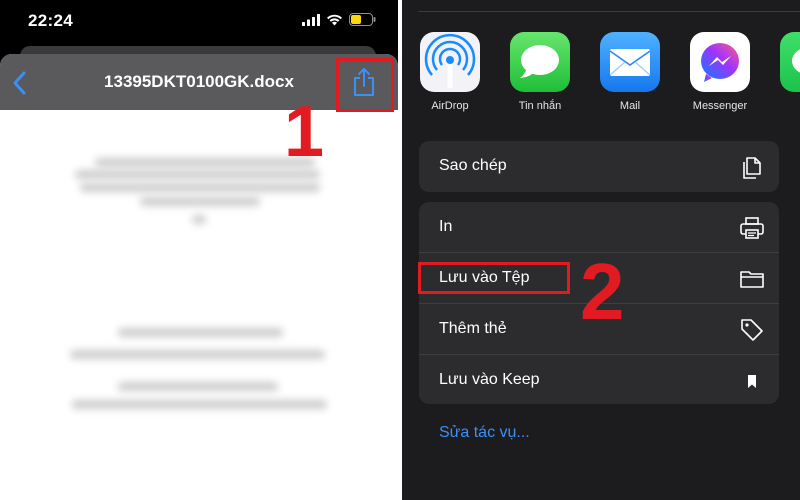  Describe the element at coordinates (752, 228) in the screenshot. I see `printer-icon` at that location.